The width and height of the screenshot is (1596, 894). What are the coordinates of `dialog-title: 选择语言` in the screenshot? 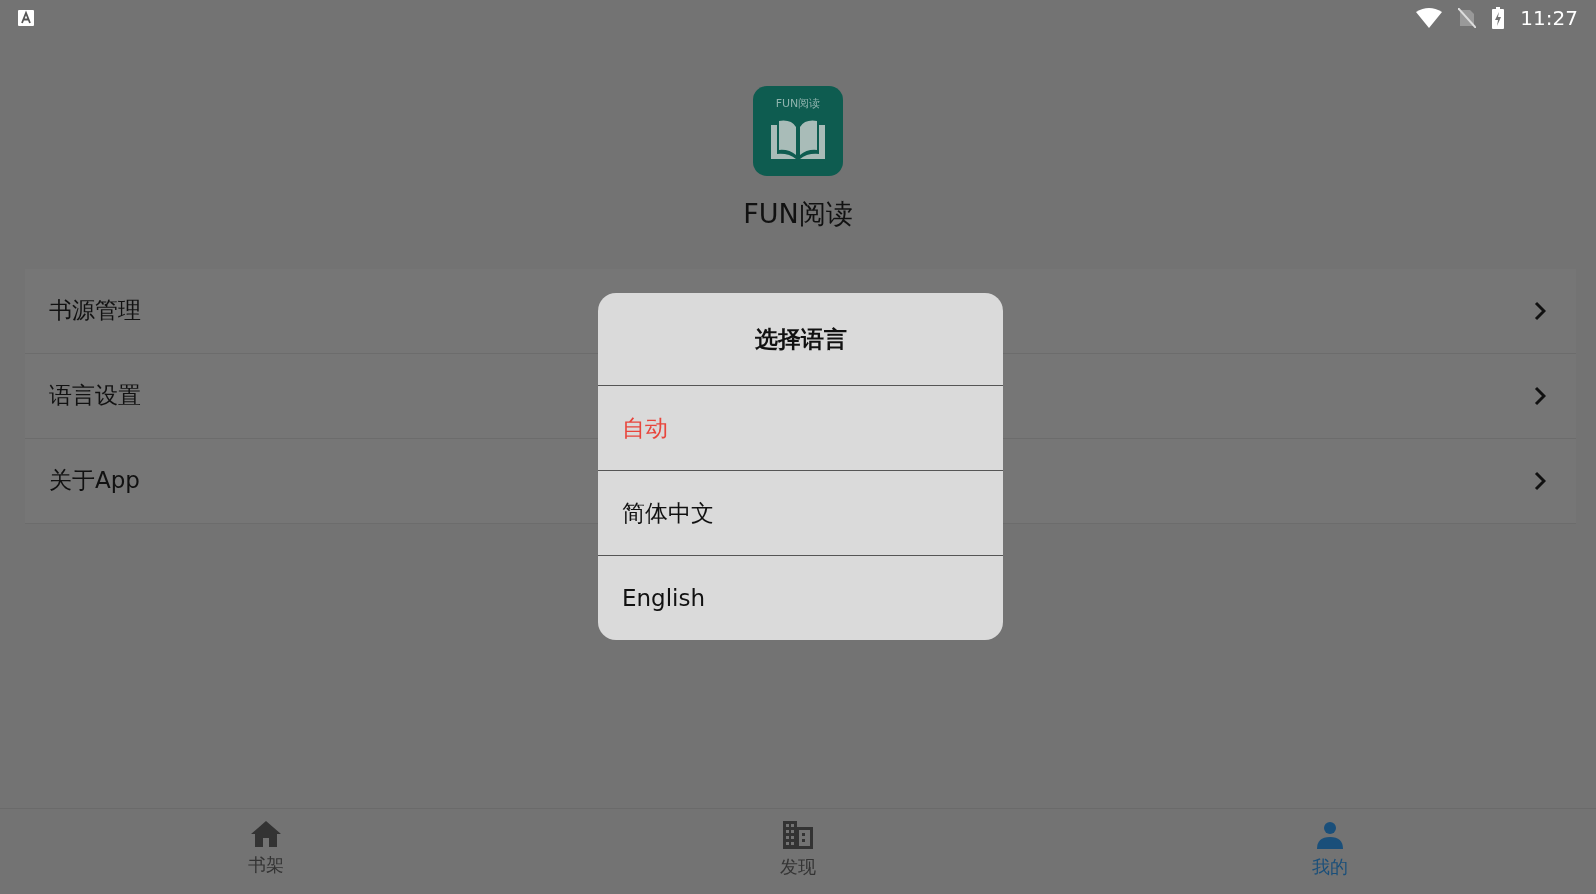 It's located at (800, 339).